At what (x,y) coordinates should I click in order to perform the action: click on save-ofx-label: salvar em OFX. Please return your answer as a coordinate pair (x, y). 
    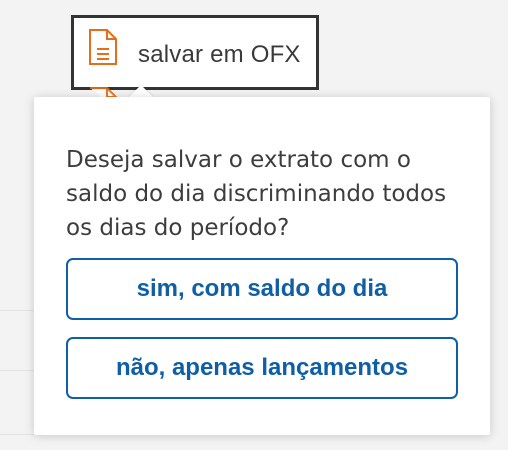
    Looking at the image, I should click on (219, 54).